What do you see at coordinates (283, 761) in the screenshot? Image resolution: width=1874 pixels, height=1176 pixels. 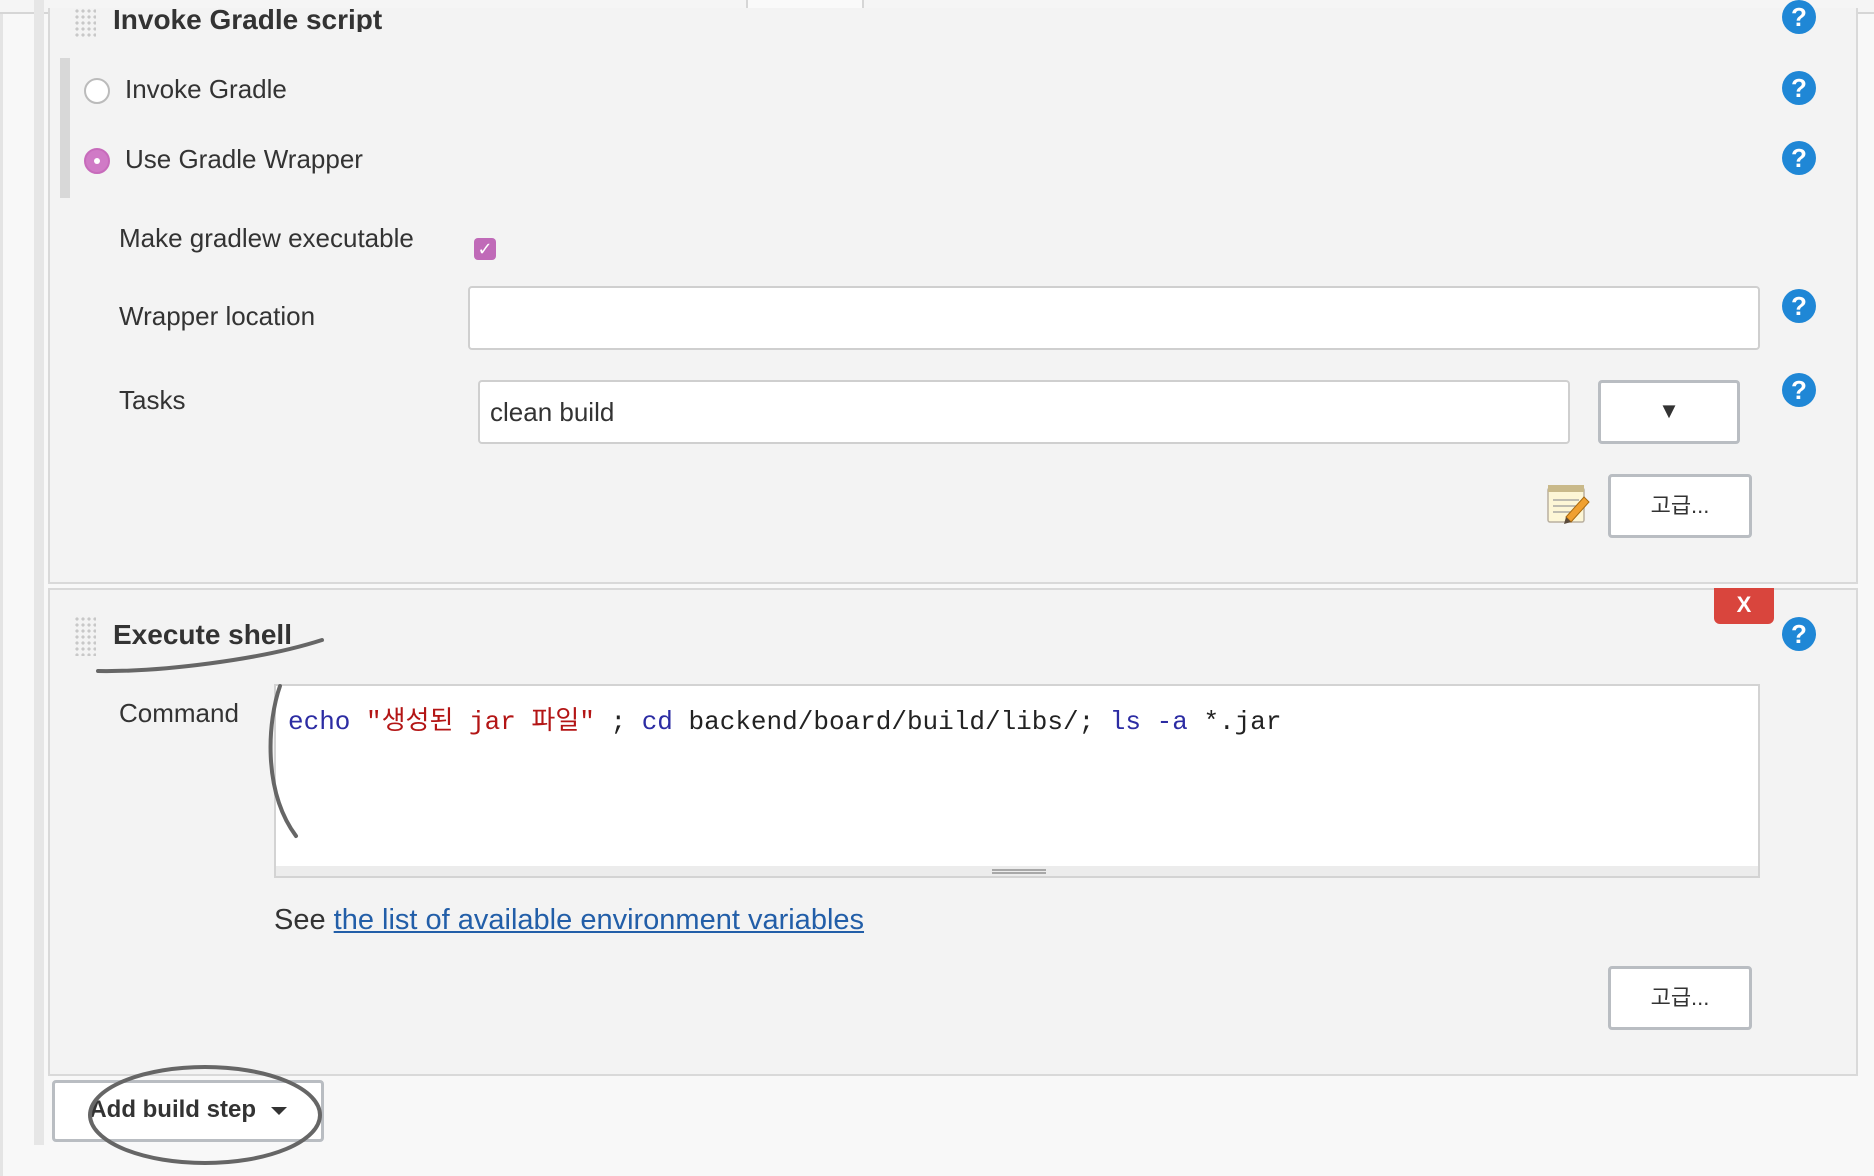 I see `annotation-bracket-stroke` at bounding box center [283, 761].